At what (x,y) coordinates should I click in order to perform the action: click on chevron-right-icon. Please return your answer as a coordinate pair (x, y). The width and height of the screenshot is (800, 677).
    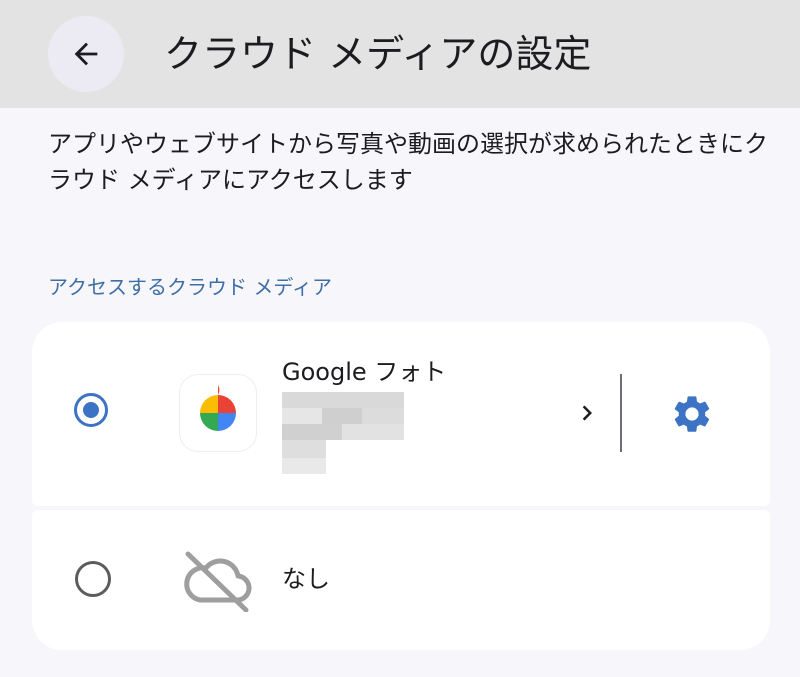
    Looking at the image, I should click on (587, 413).